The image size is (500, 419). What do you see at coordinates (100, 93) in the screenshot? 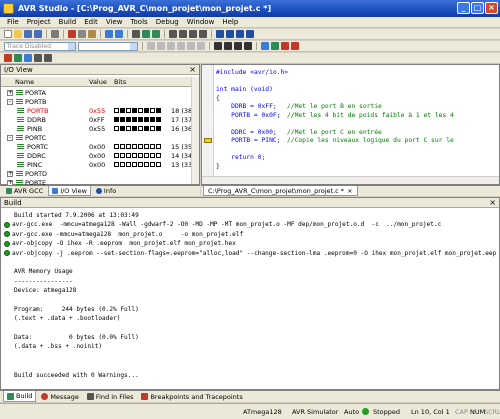
I see `io-row: + PORTA` at bounding box center [100, 93].